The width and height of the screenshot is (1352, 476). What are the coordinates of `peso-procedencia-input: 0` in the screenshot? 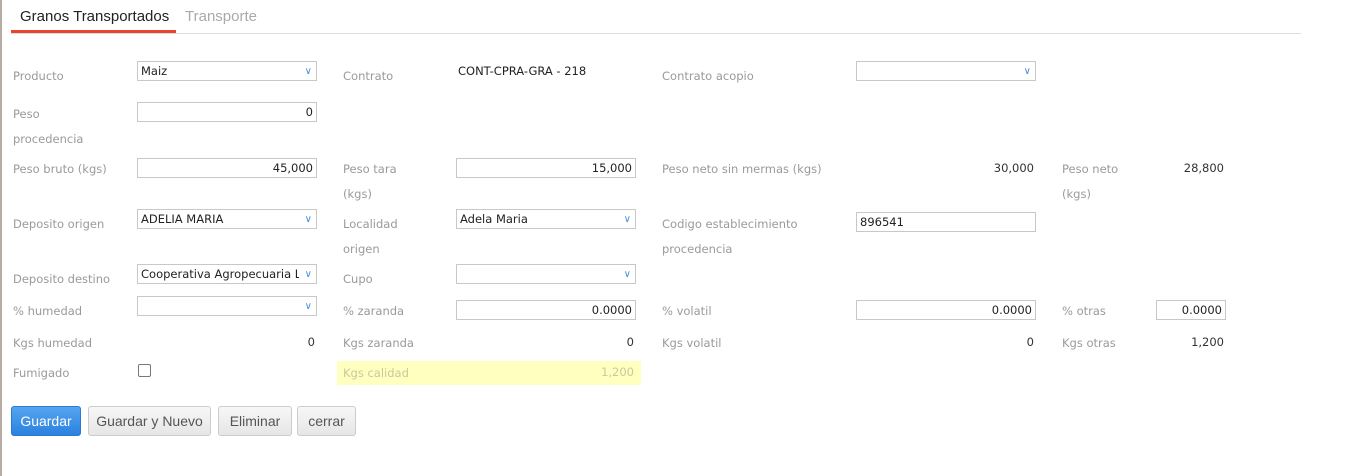 It's located at (227, 112).